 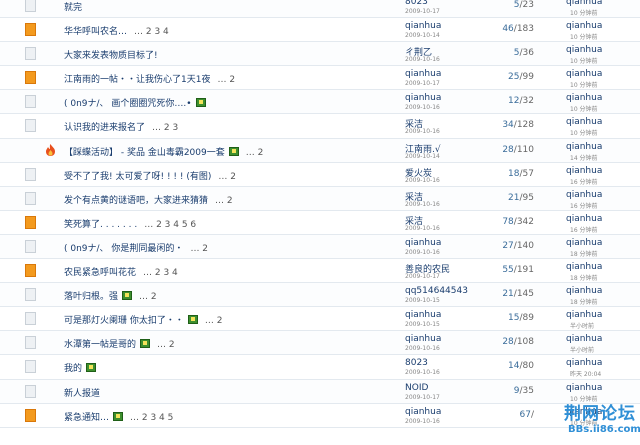 What do you see at coordinates (100, 345) in the screenshot?
I see `thread-title-text: 水潭第一帖是哥的` at bounding box center [100, 345].